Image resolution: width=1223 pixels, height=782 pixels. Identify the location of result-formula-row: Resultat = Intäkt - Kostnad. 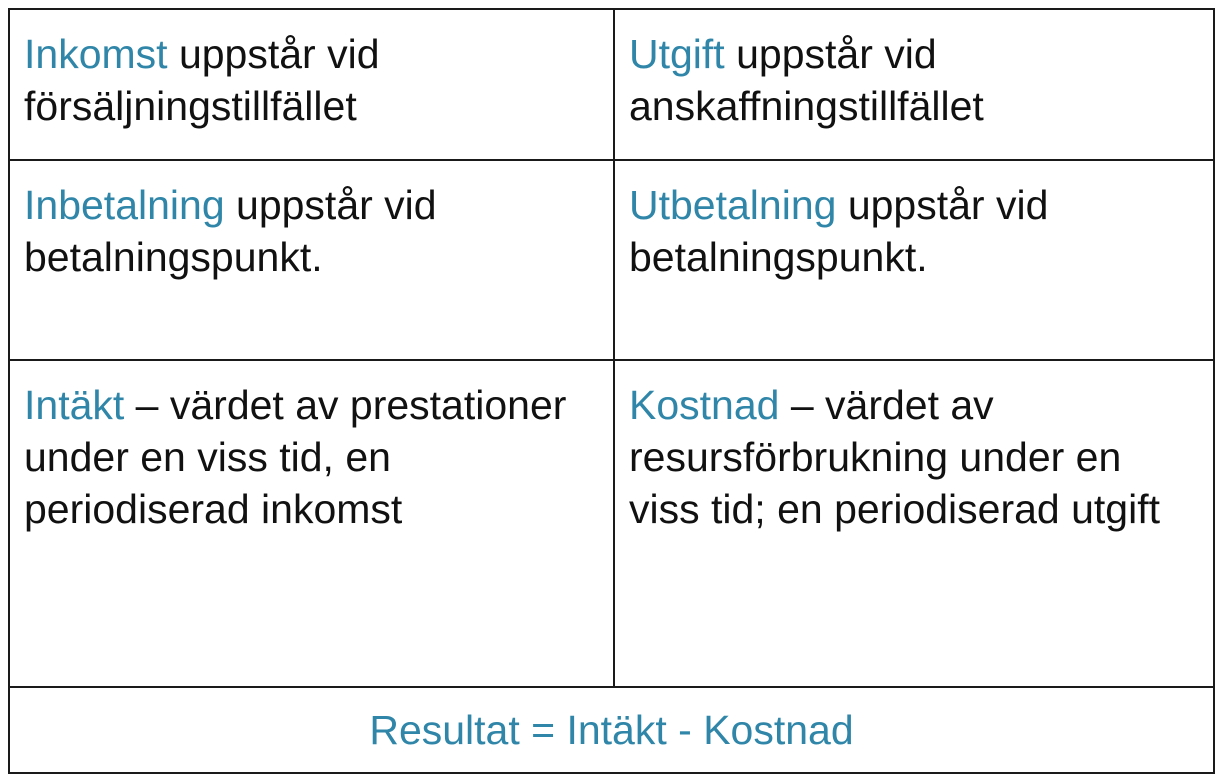
(611, 730).